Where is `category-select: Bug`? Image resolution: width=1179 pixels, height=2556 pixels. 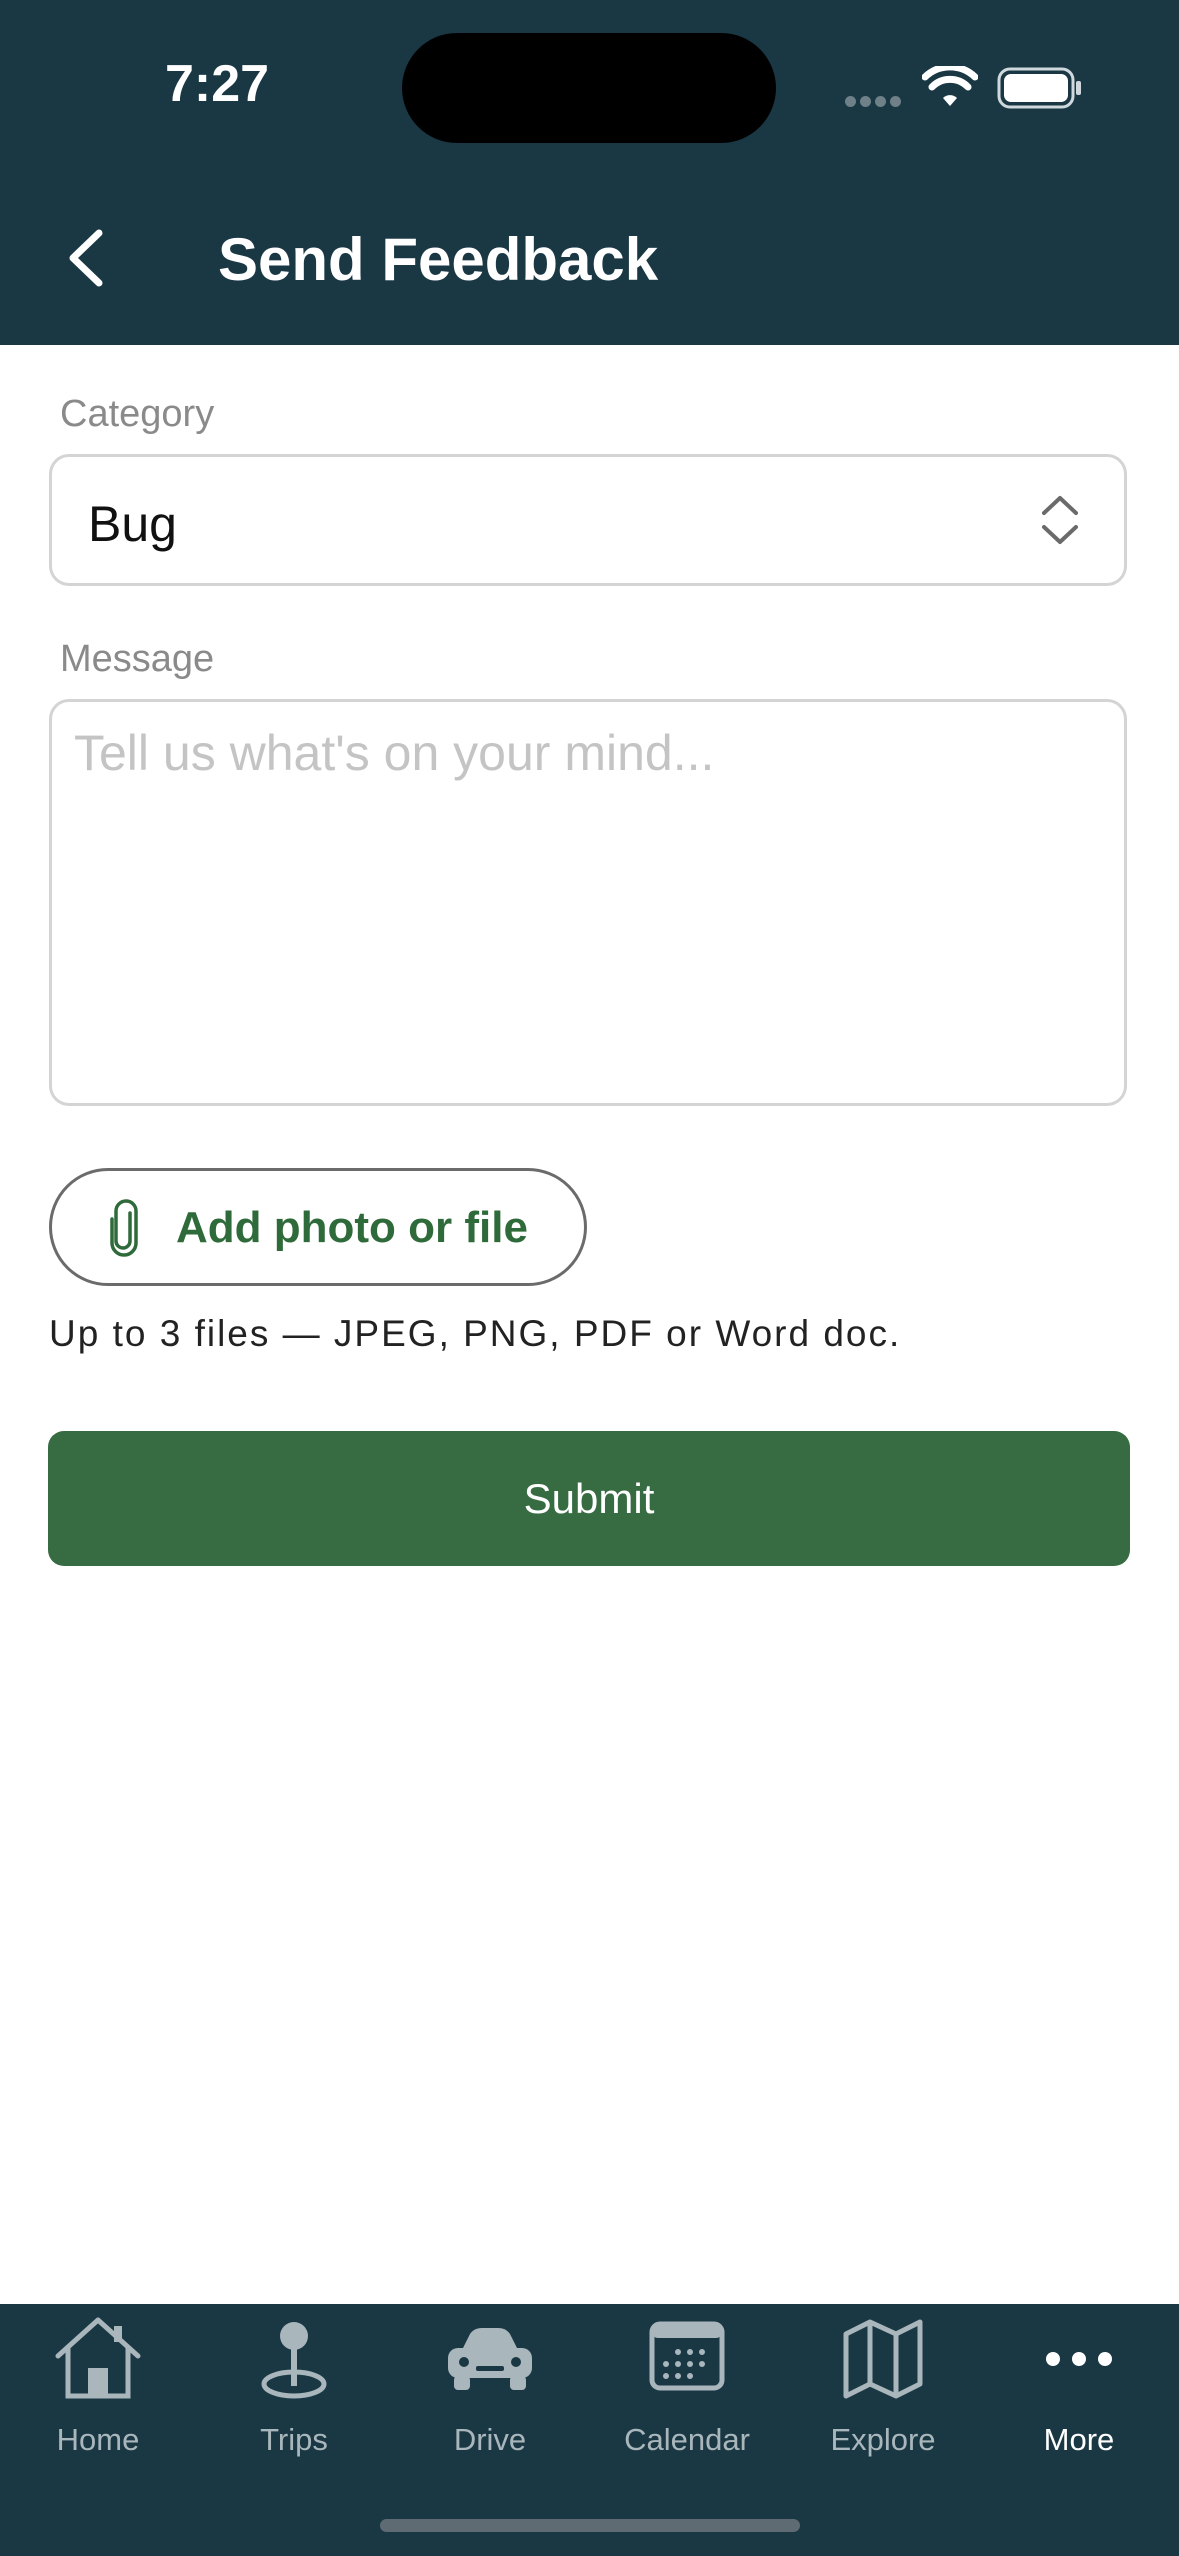 category-select: Bug is located at coordinates (588, 520).